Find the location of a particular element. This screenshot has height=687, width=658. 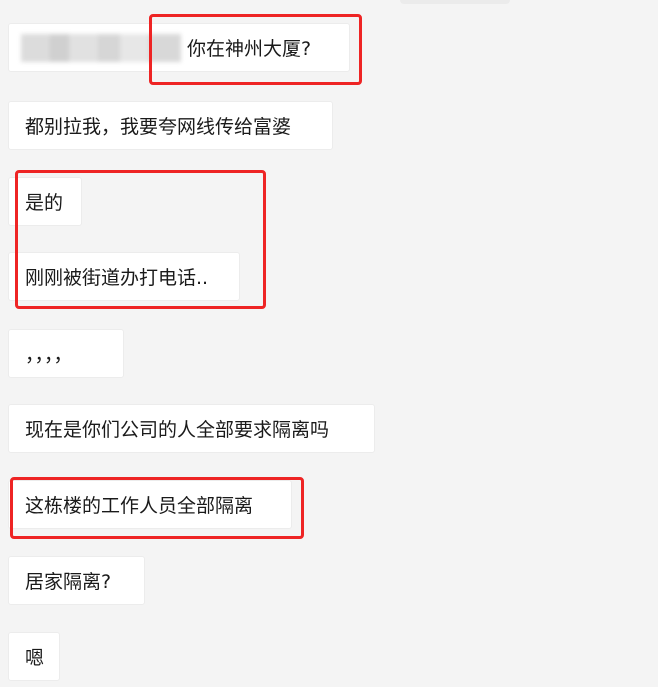

chat-message-1: 你在神州大厦? is located at coordinates (179, 47).